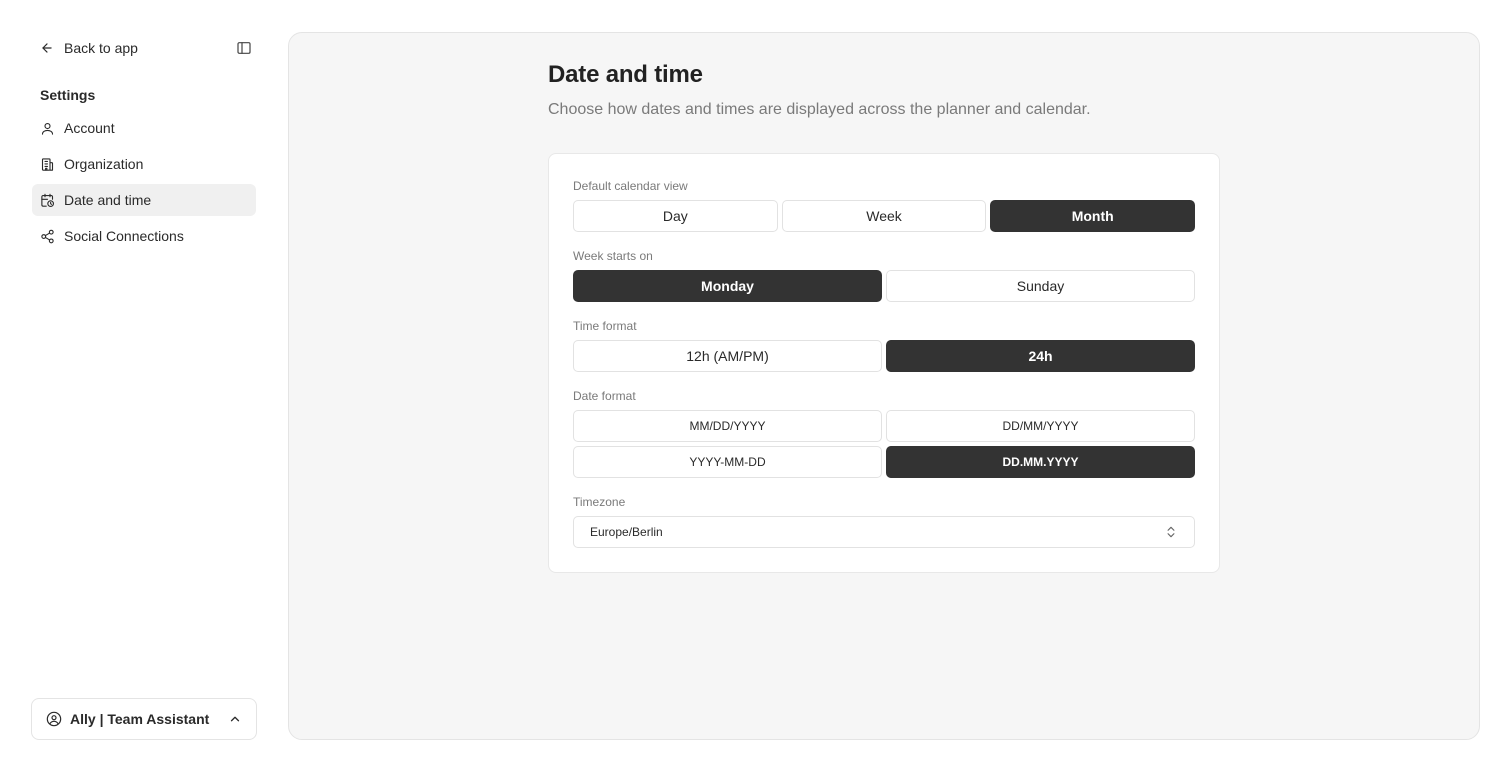 This screenshot has height=771, width=1512. I want to click on timezone-select: Europe/Berlin, so click(884, 532).